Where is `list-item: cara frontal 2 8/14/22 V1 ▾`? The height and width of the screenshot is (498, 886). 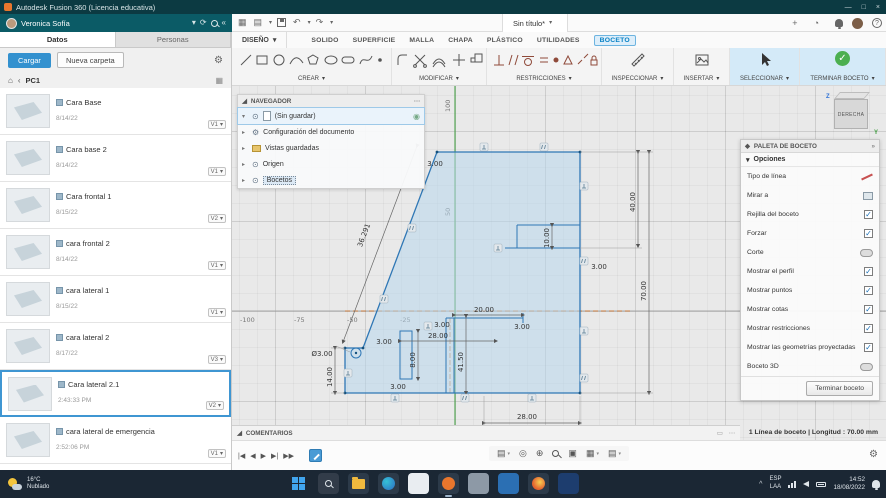 list-item: cara frontal 2 8/14/22 V1 ▾ is located at coordinates (115, 252).